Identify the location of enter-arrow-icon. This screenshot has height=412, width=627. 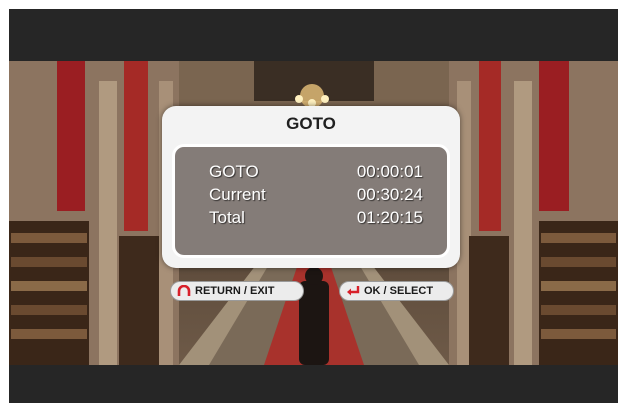
(353, 291).